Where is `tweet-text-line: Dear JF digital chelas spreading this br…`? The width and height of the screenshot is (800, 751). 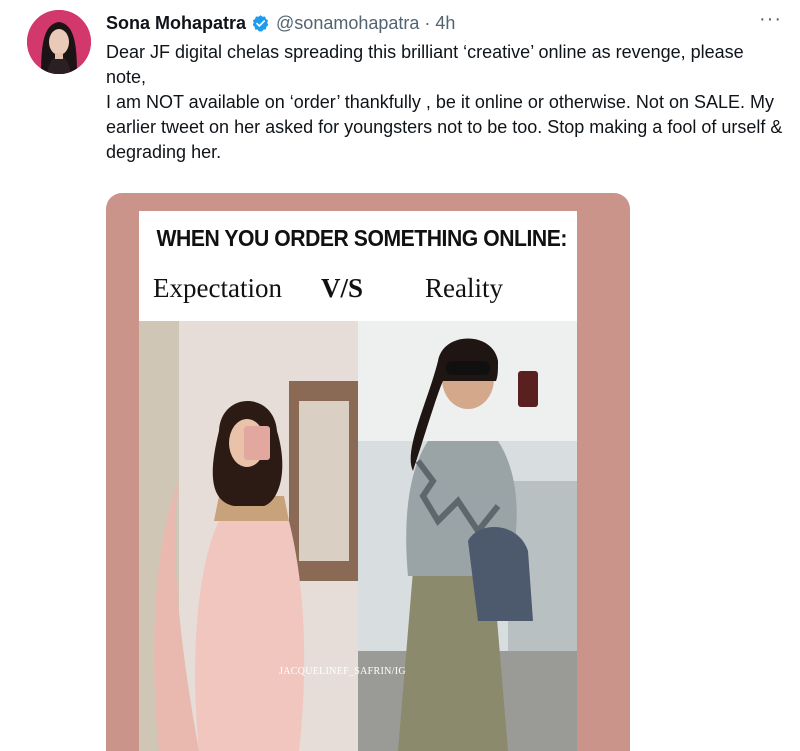 tweet-text-line: Dear JF digital chelas spreading this br… is located at coordinates (425, 64).